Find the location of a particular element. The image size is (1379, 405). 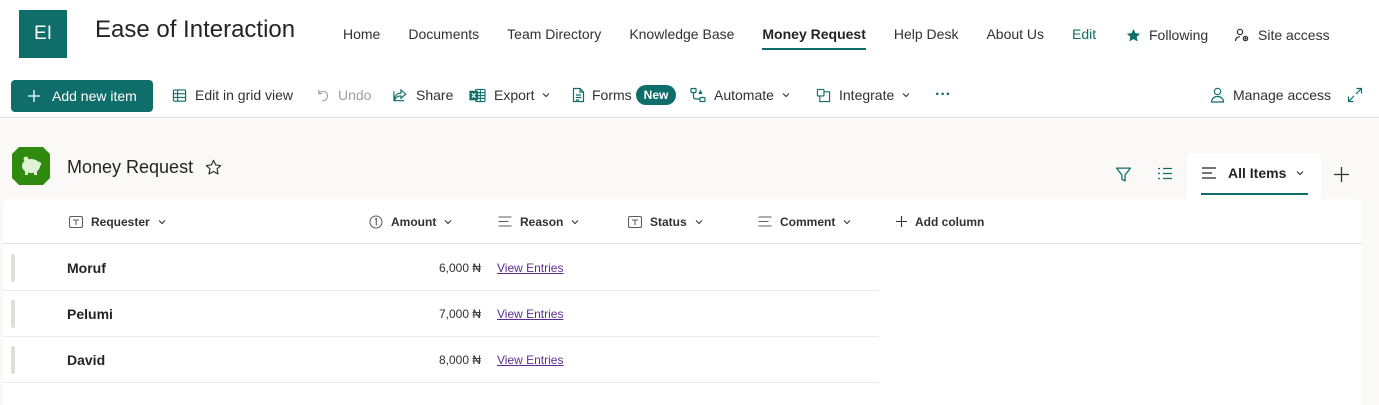

column-header-label: Requester is located at coordinates (120, 221).